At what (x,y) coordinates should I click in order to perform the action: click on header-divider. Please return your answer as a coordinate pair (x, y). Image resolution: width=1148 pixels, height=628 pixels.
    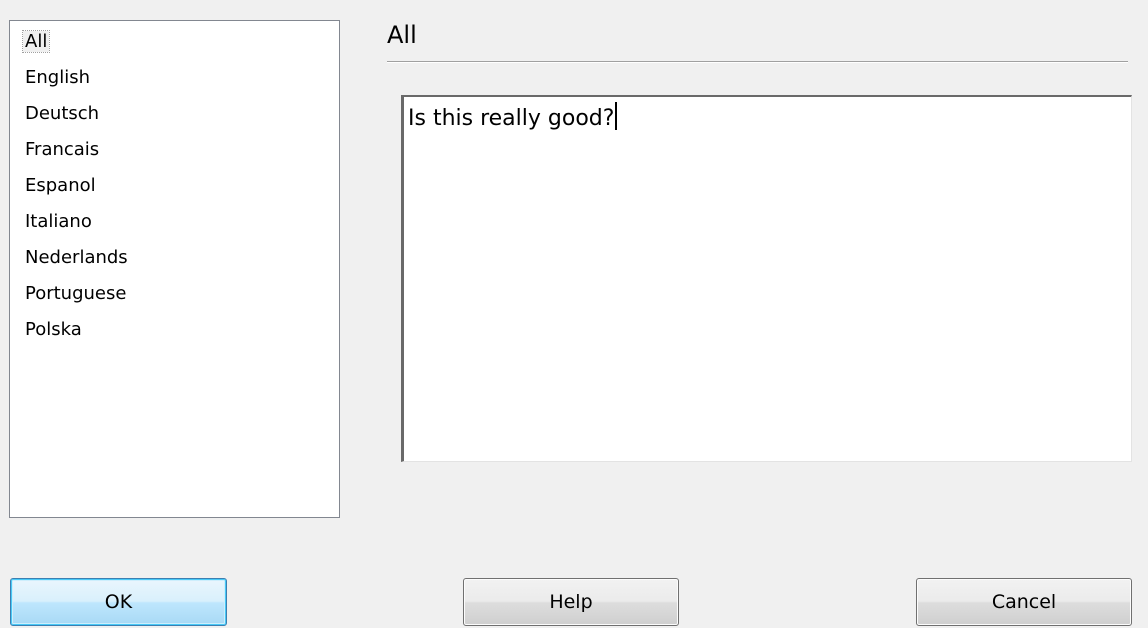
    Looking at the image, I should click on (757, 62).